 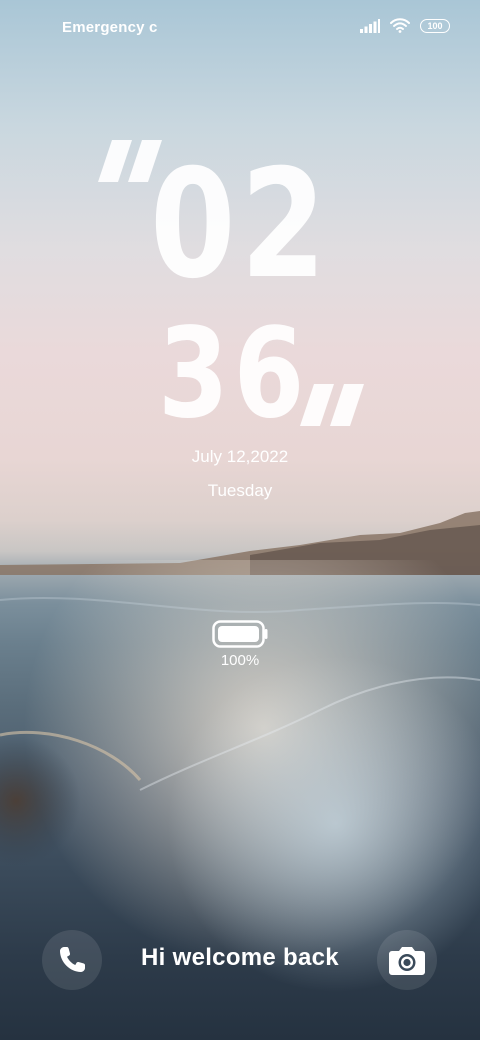 I want to click on close-quote-icon, so click(x=332, y=405).